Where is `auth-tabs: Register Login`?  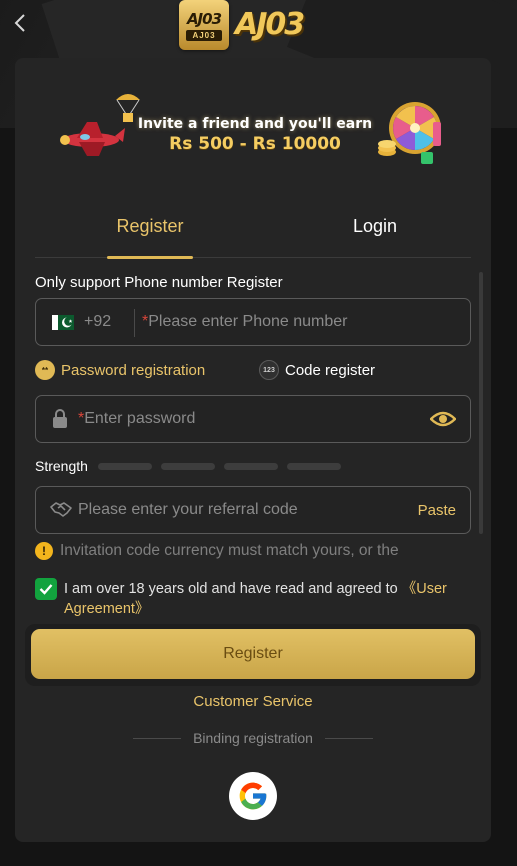
auth-tabs: Register Login is located at coordinates (253, 232).